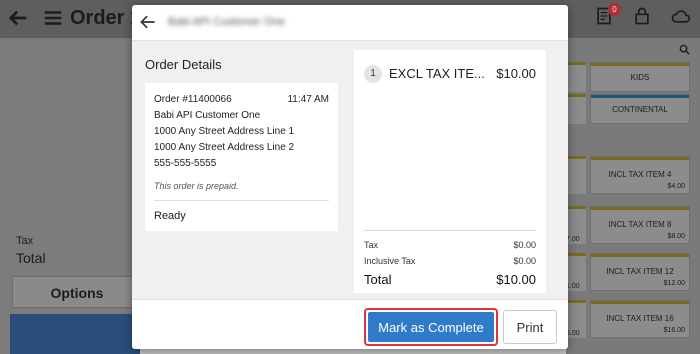  Describe the element at coordinates (573, 286) in the screenshot. I see `menu-item-price: 1.00` at that location.